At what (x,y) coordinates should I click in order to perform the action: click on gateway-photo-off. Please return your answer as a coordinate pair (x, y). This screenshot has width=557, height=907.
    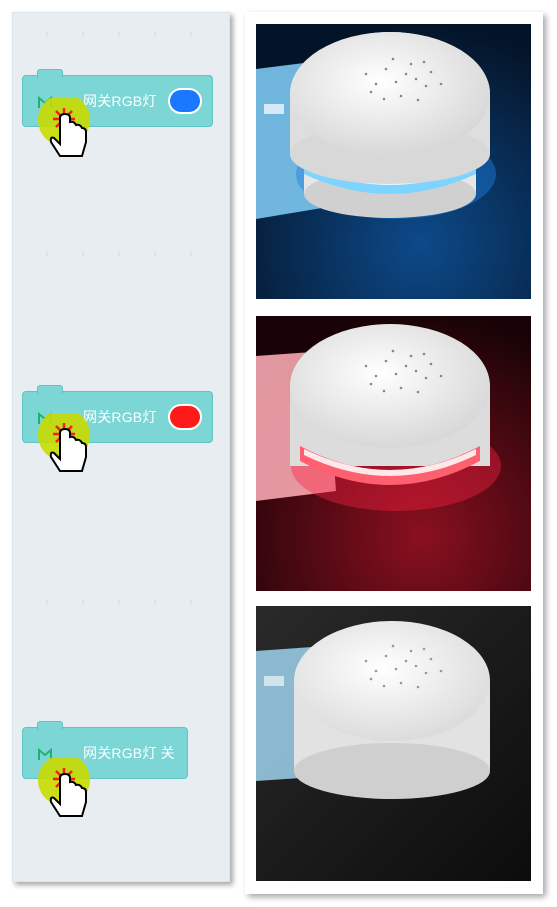
    Looking at the image, I should click on (393, 743).